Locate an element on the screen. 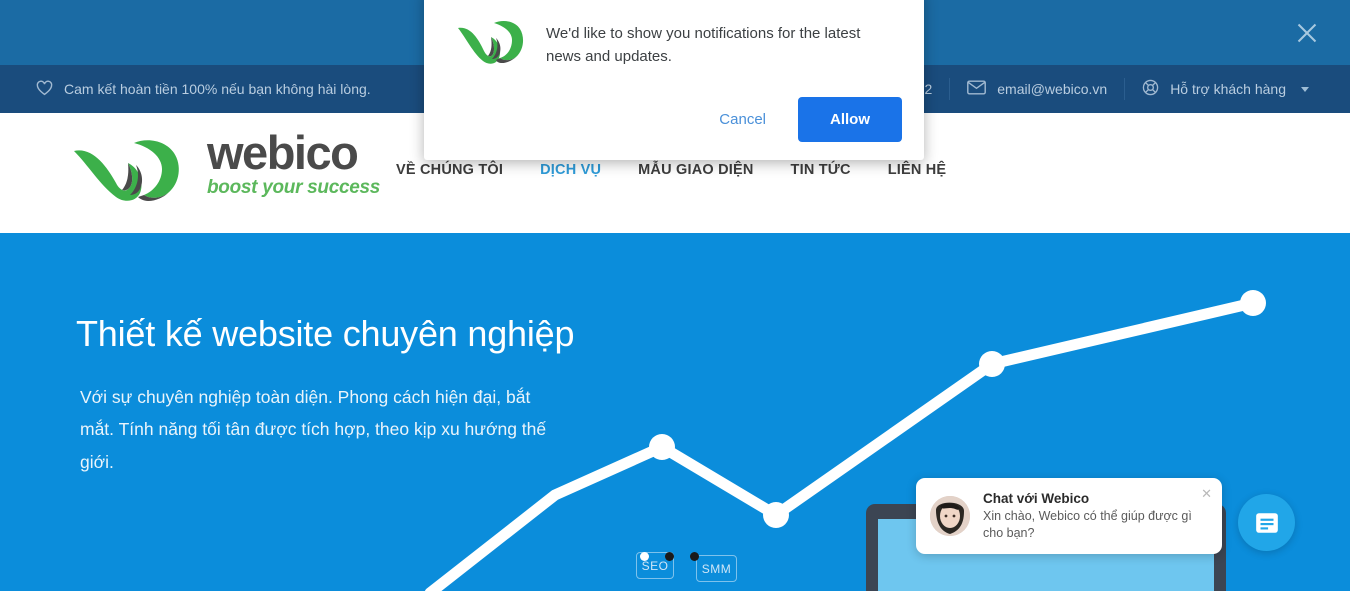 This screenshot has height=591, width=1350. logo-tagline: boost your success is located at coordinates (294, 187).